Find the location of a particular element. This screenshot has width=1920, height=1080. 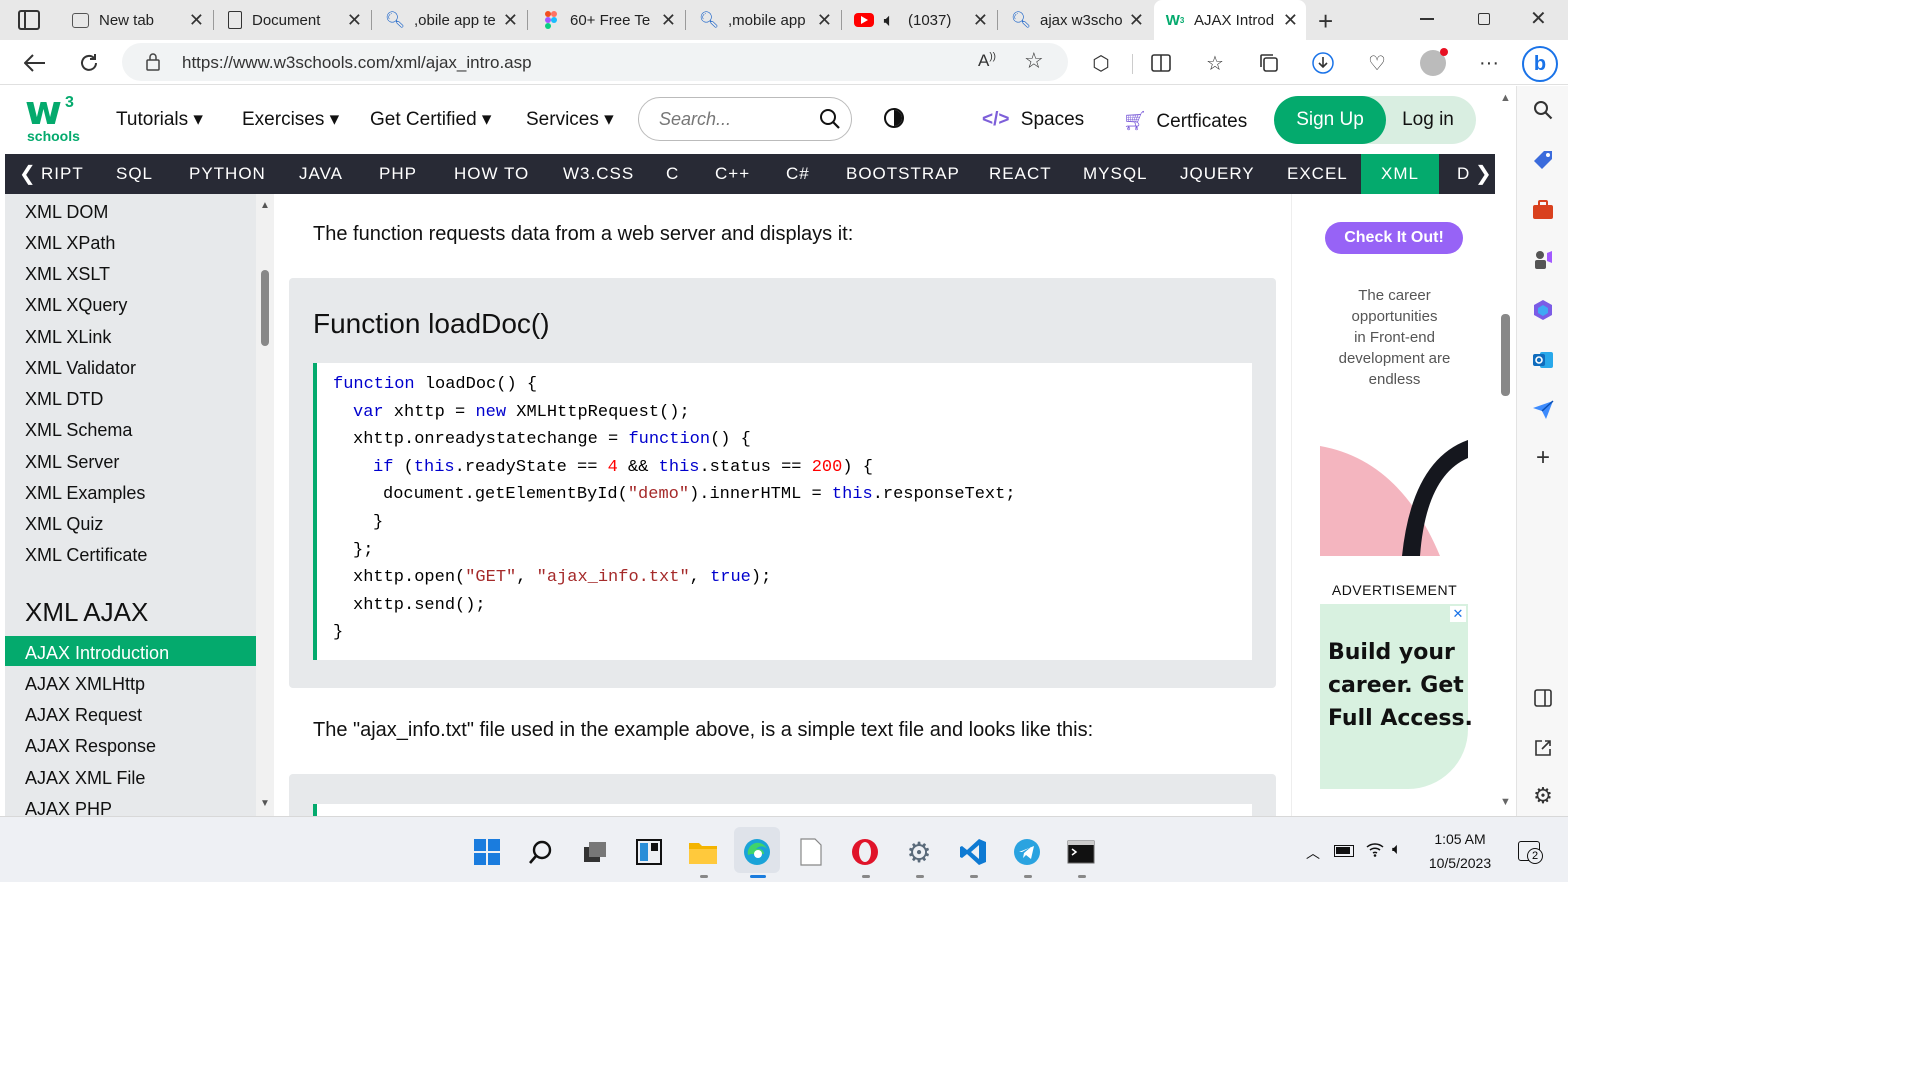

sidebar-scroll-thumb is located at coordinates (265, 308).